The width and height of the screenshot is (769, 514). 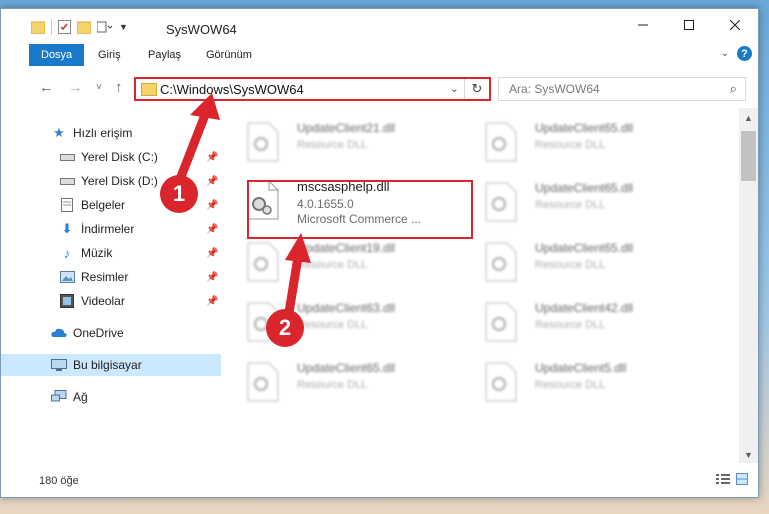 I want to click on list-item: UpdateClient21.dll Resource DLL, so click(x=357, y=141).